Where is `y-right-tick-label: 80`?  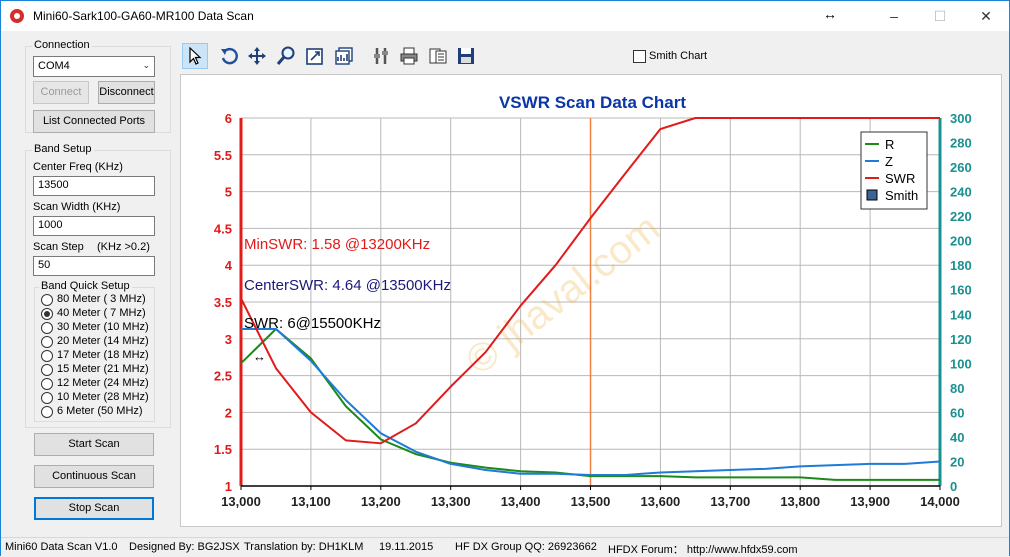
y-right-tick-label: 80 is located at coordinates (957, 388).